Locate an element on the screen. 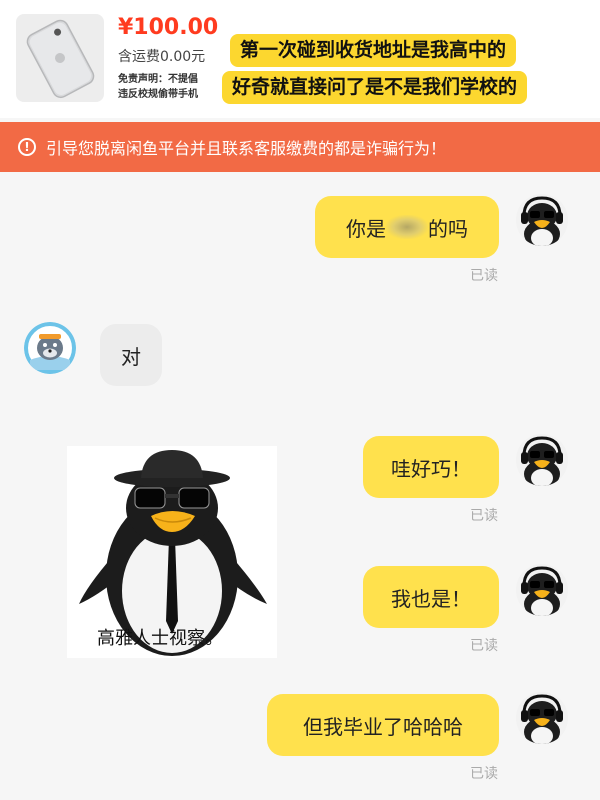 The height and width of the screenshot is (800, 600). message-text: 对 is located at coordinates (131, 356).